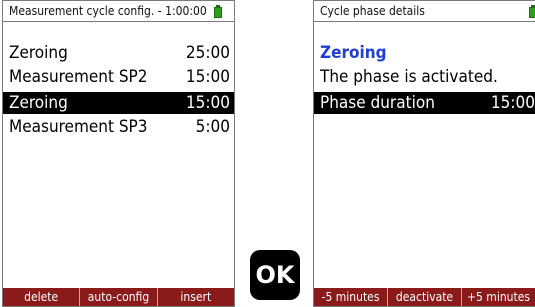 This screenshot has height=307, width=535. I want to click on deactivate-softkey: deactivate, so click(424, 297).